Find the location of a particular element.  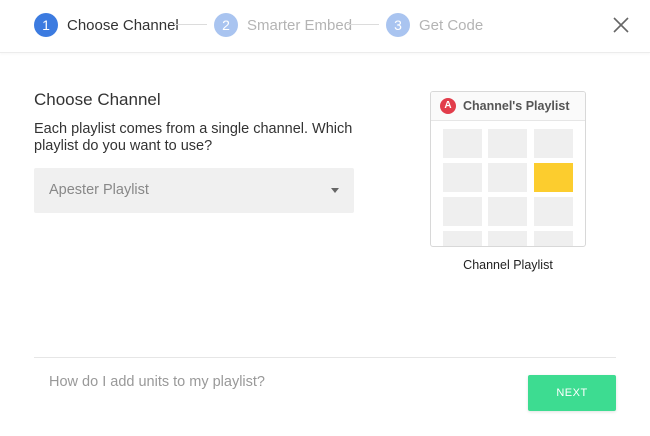

step-number: 1 is located at coordinates (46, 25).